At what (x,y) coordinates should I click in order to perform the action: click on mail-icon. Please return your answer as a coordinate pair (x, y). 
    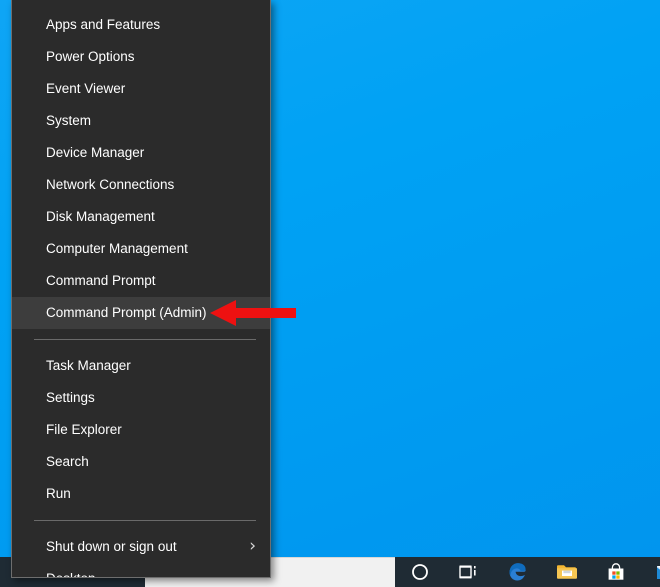
    Looking at the image, I should click on (650, 572).